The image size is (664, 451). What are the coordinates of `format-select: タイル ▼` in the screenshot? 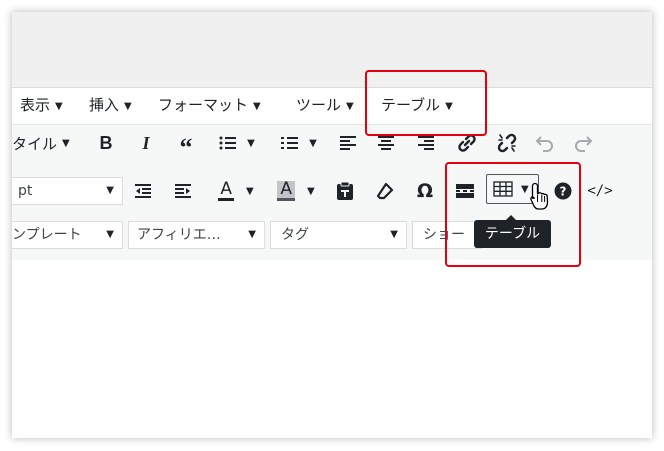 It's located at (41, 143).